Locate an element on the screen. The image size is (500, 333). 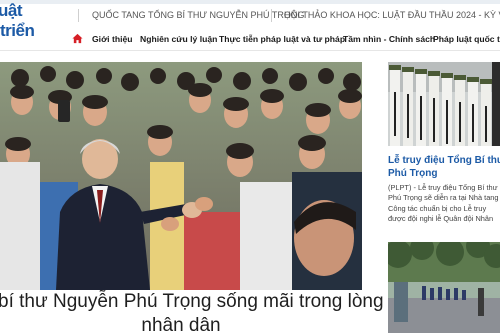
nav-item-tam-nhin: Tầm nhìn - Chính sách is located at coordinates (389, 39).